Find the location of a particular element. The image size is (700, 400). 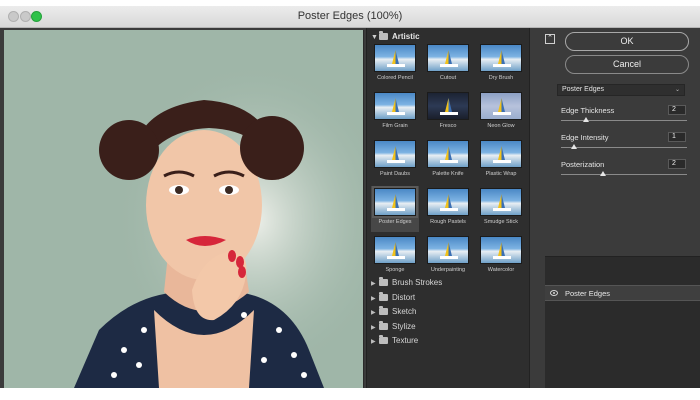

filter-item: Watercolor is located at coordinates (501, 257).